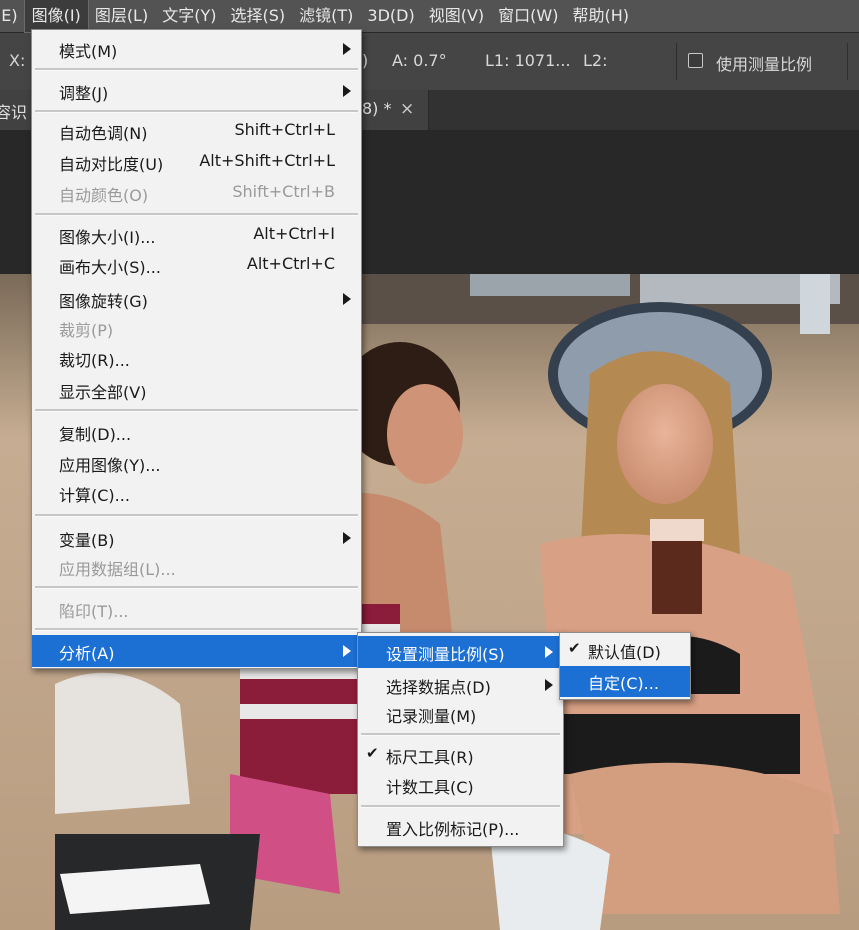 The width and height of the screenshot is (859, 930). What do you see at coordinates (284, 129) in the screenshot?
I see `menu-item-shortcut: Shift+Ctrl+L` at bounding box center [284, 129].